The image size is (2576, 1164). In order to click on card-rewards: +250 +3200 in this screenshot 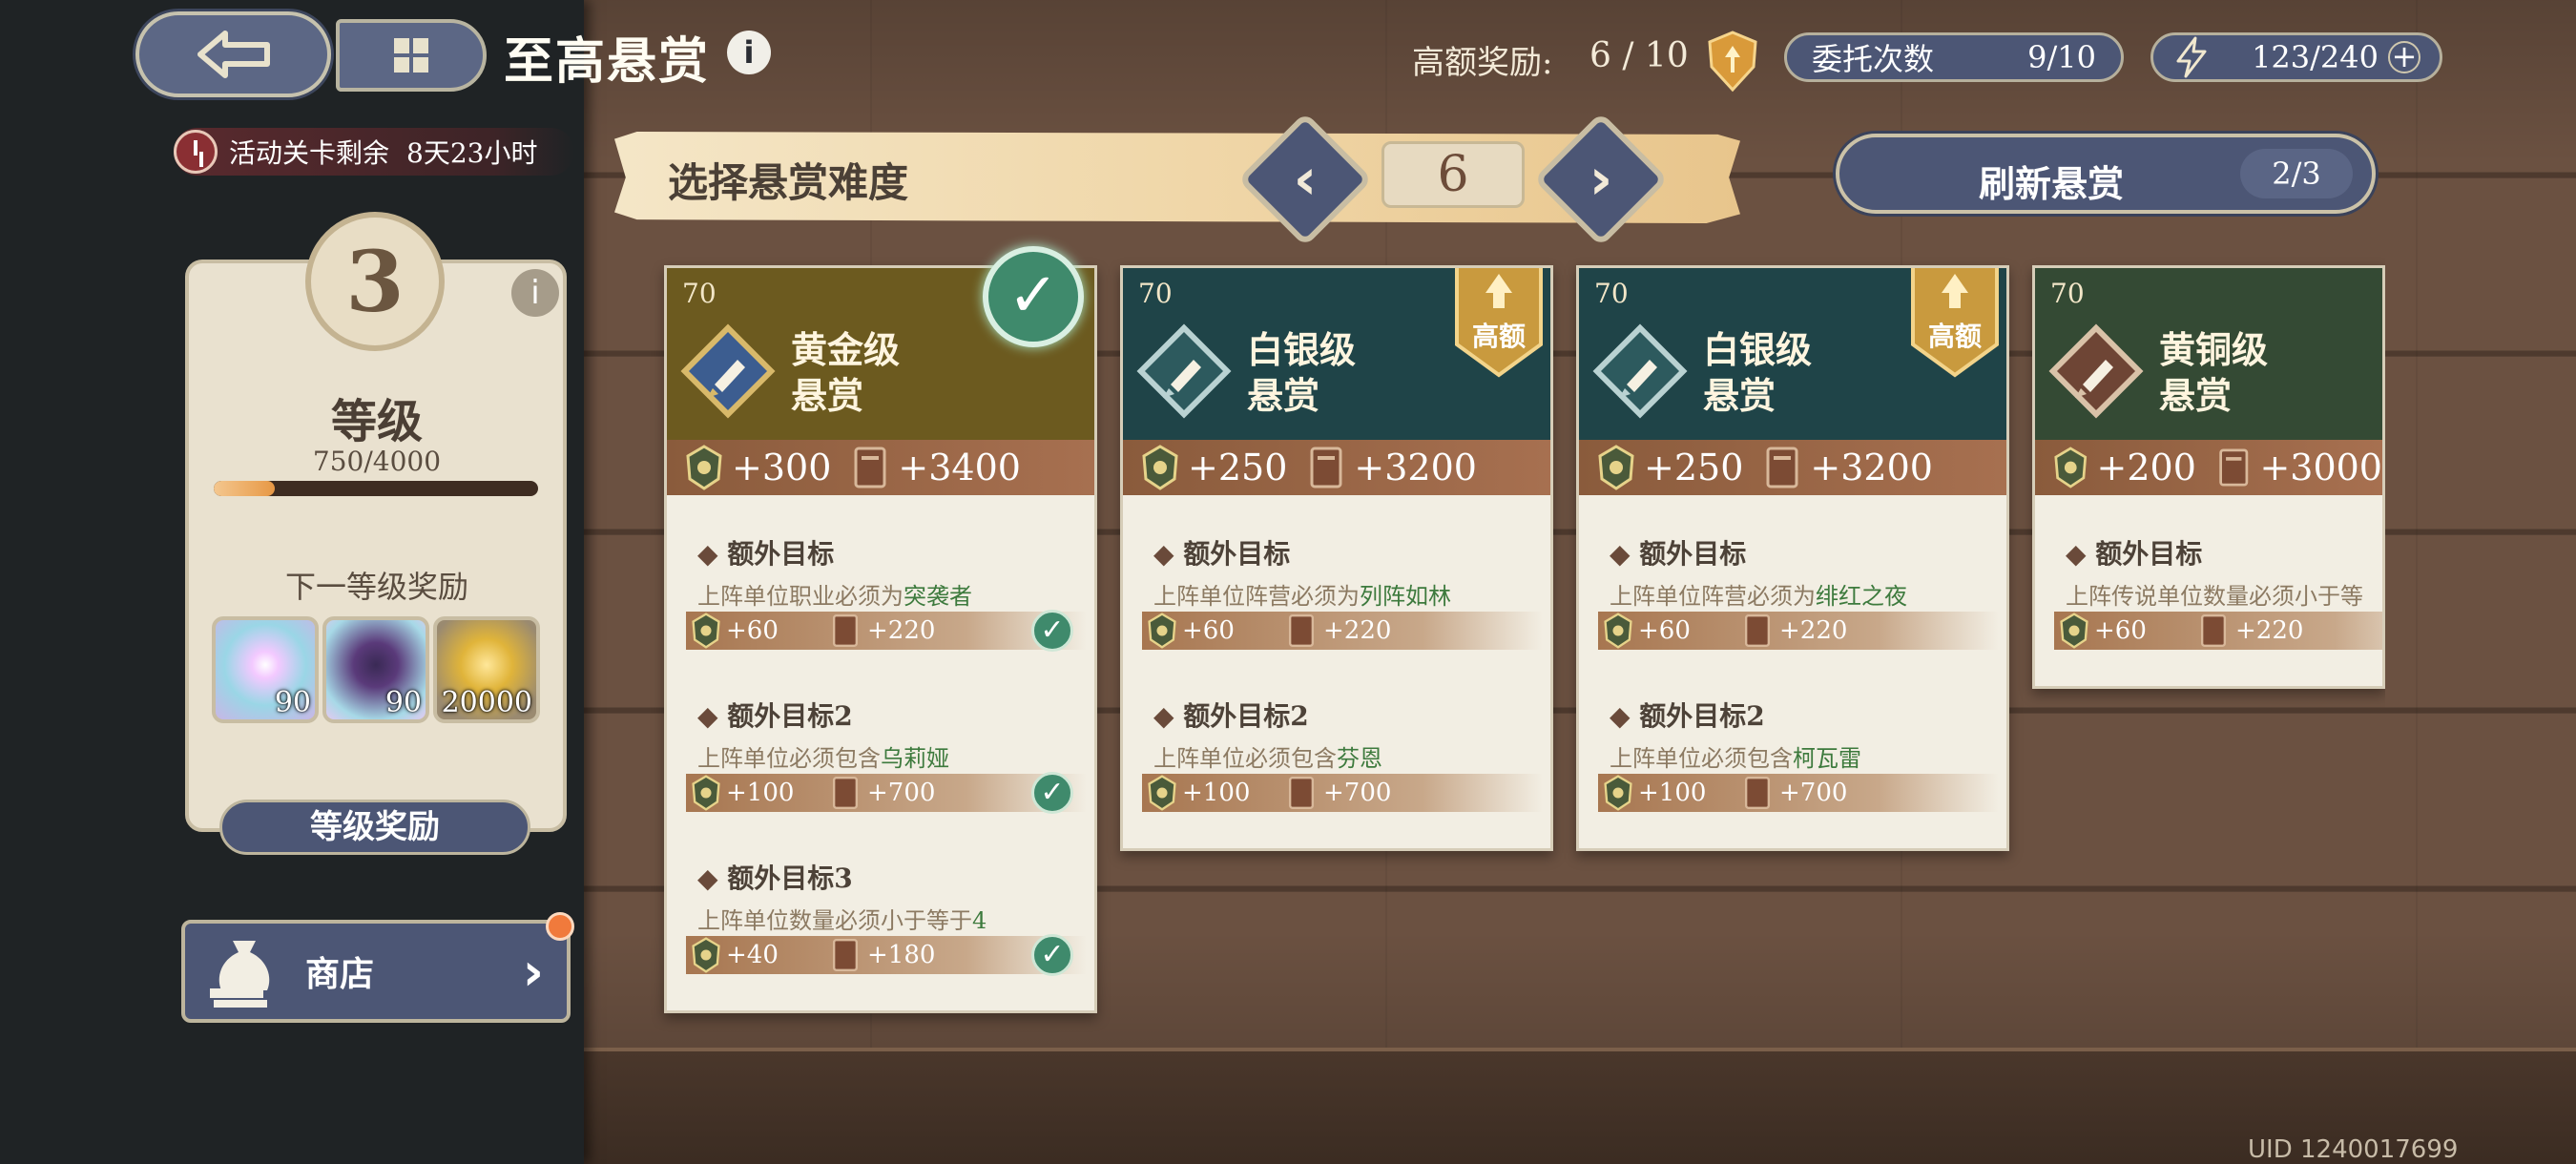, I will do `click(1336, 467)`.